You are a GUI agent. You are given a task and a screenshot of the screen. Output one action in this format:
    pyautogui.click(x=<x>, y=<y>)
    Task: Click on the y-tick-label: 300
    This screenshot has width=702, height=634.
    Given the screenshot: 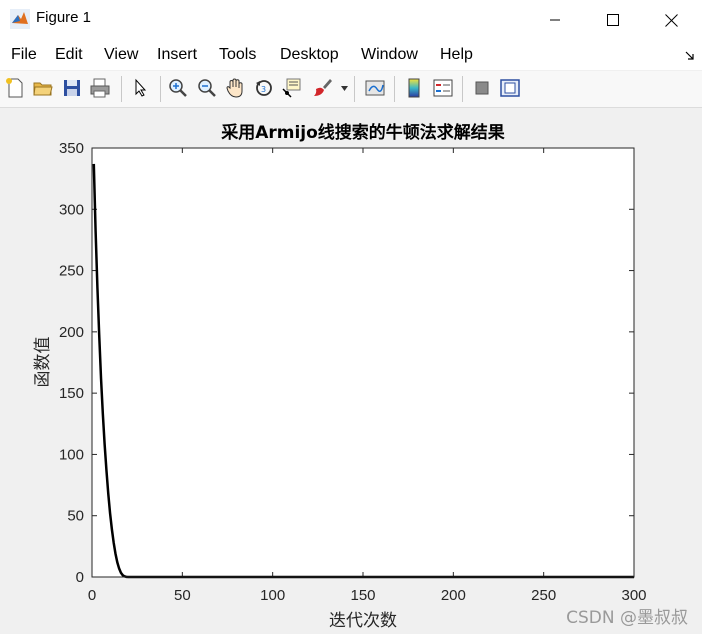 What is the action you would take?
    pyautogui.click(x=71, y=209)
    